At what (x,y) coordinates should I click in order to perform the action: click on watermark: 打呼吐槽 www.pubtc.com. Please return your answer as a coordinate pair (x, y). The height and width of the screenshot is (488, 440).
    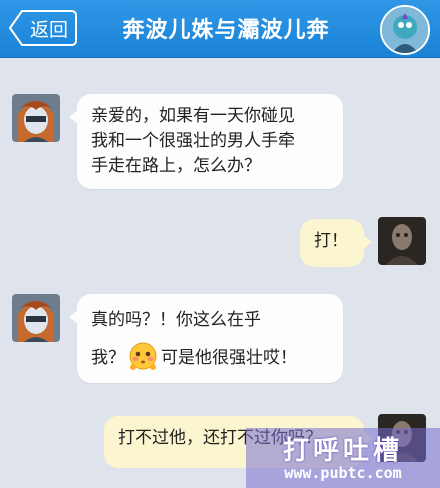
    Looking at the image, I should click on (343, 458).